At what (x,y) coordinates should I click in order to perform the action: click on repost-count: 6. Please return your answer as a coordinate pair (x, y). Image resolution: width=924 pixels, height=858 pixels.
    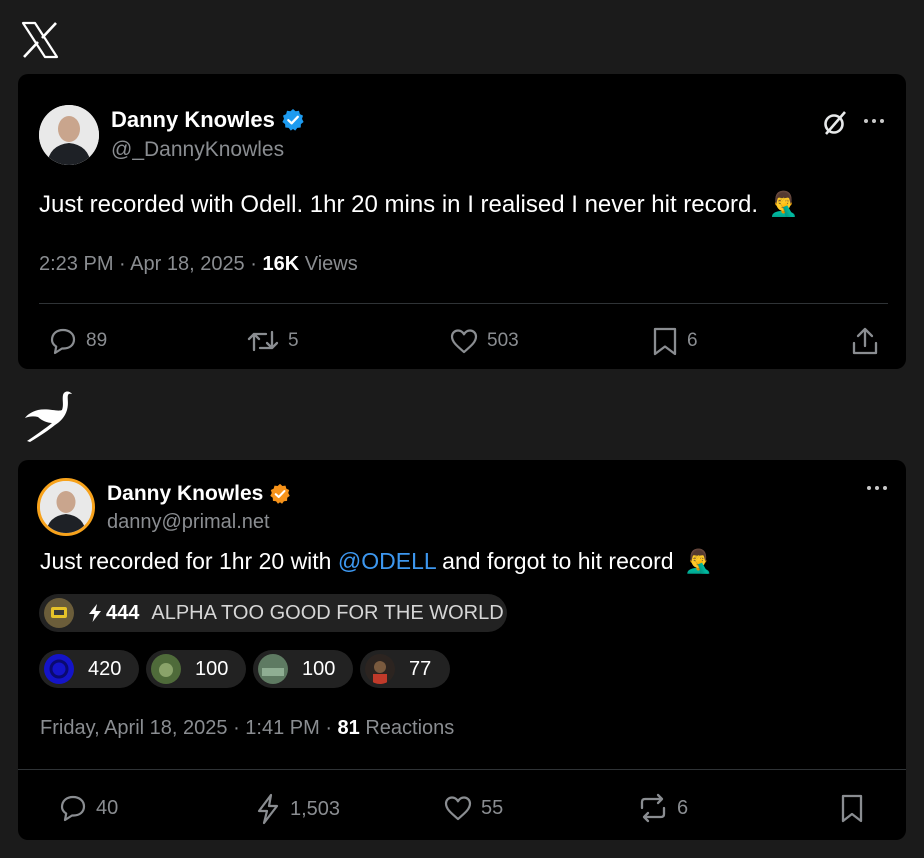
    Looking at the image, I should click on (683, 807).